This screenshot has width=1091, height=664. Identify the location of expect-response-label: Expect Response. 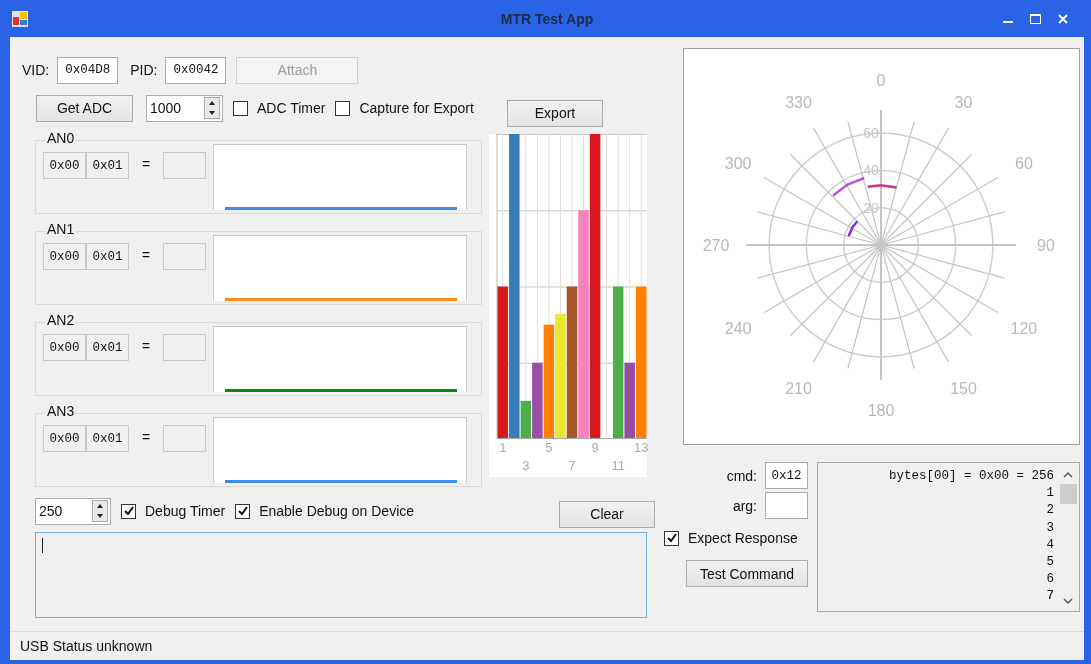
(743, 538).